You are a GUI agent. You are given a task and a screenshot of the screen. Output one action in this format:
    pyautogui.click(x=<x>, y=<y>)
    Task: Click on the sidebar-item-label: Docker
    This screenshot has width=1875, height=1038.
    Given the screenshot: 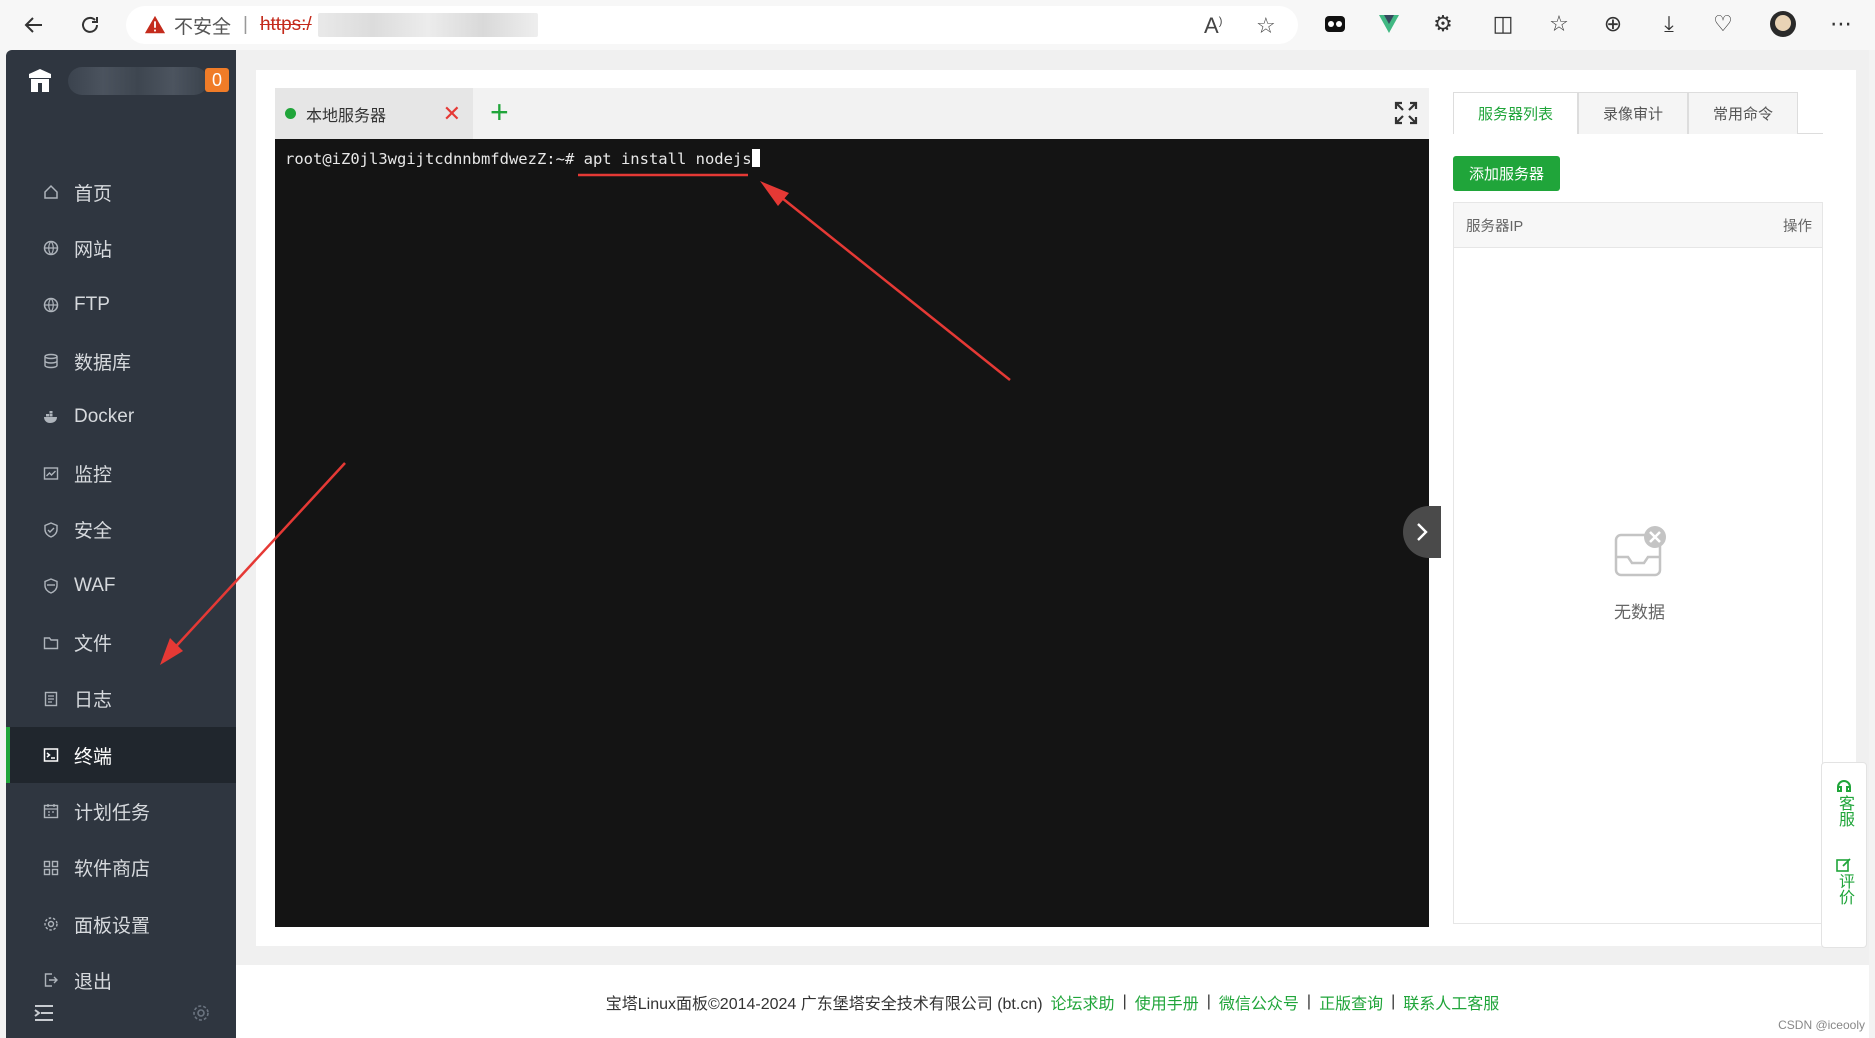 What is the action you would take?
    pyautogui.click(x=104, y=417)
    